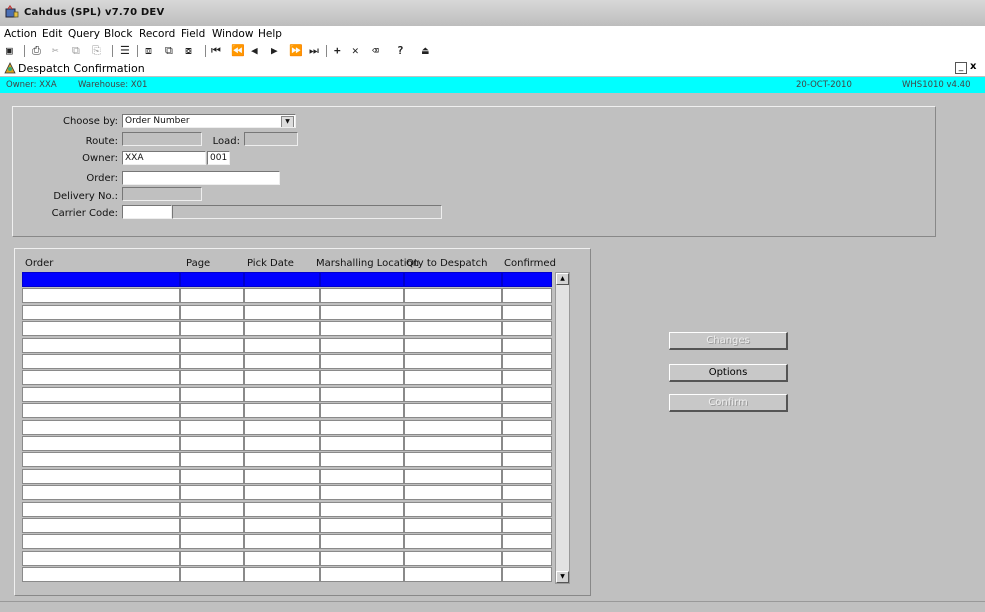 This screenshot has width=985, height=612. Describe the element at coordinates (193, 34) in the screenshot. I see `menu-field: Field` at that location.